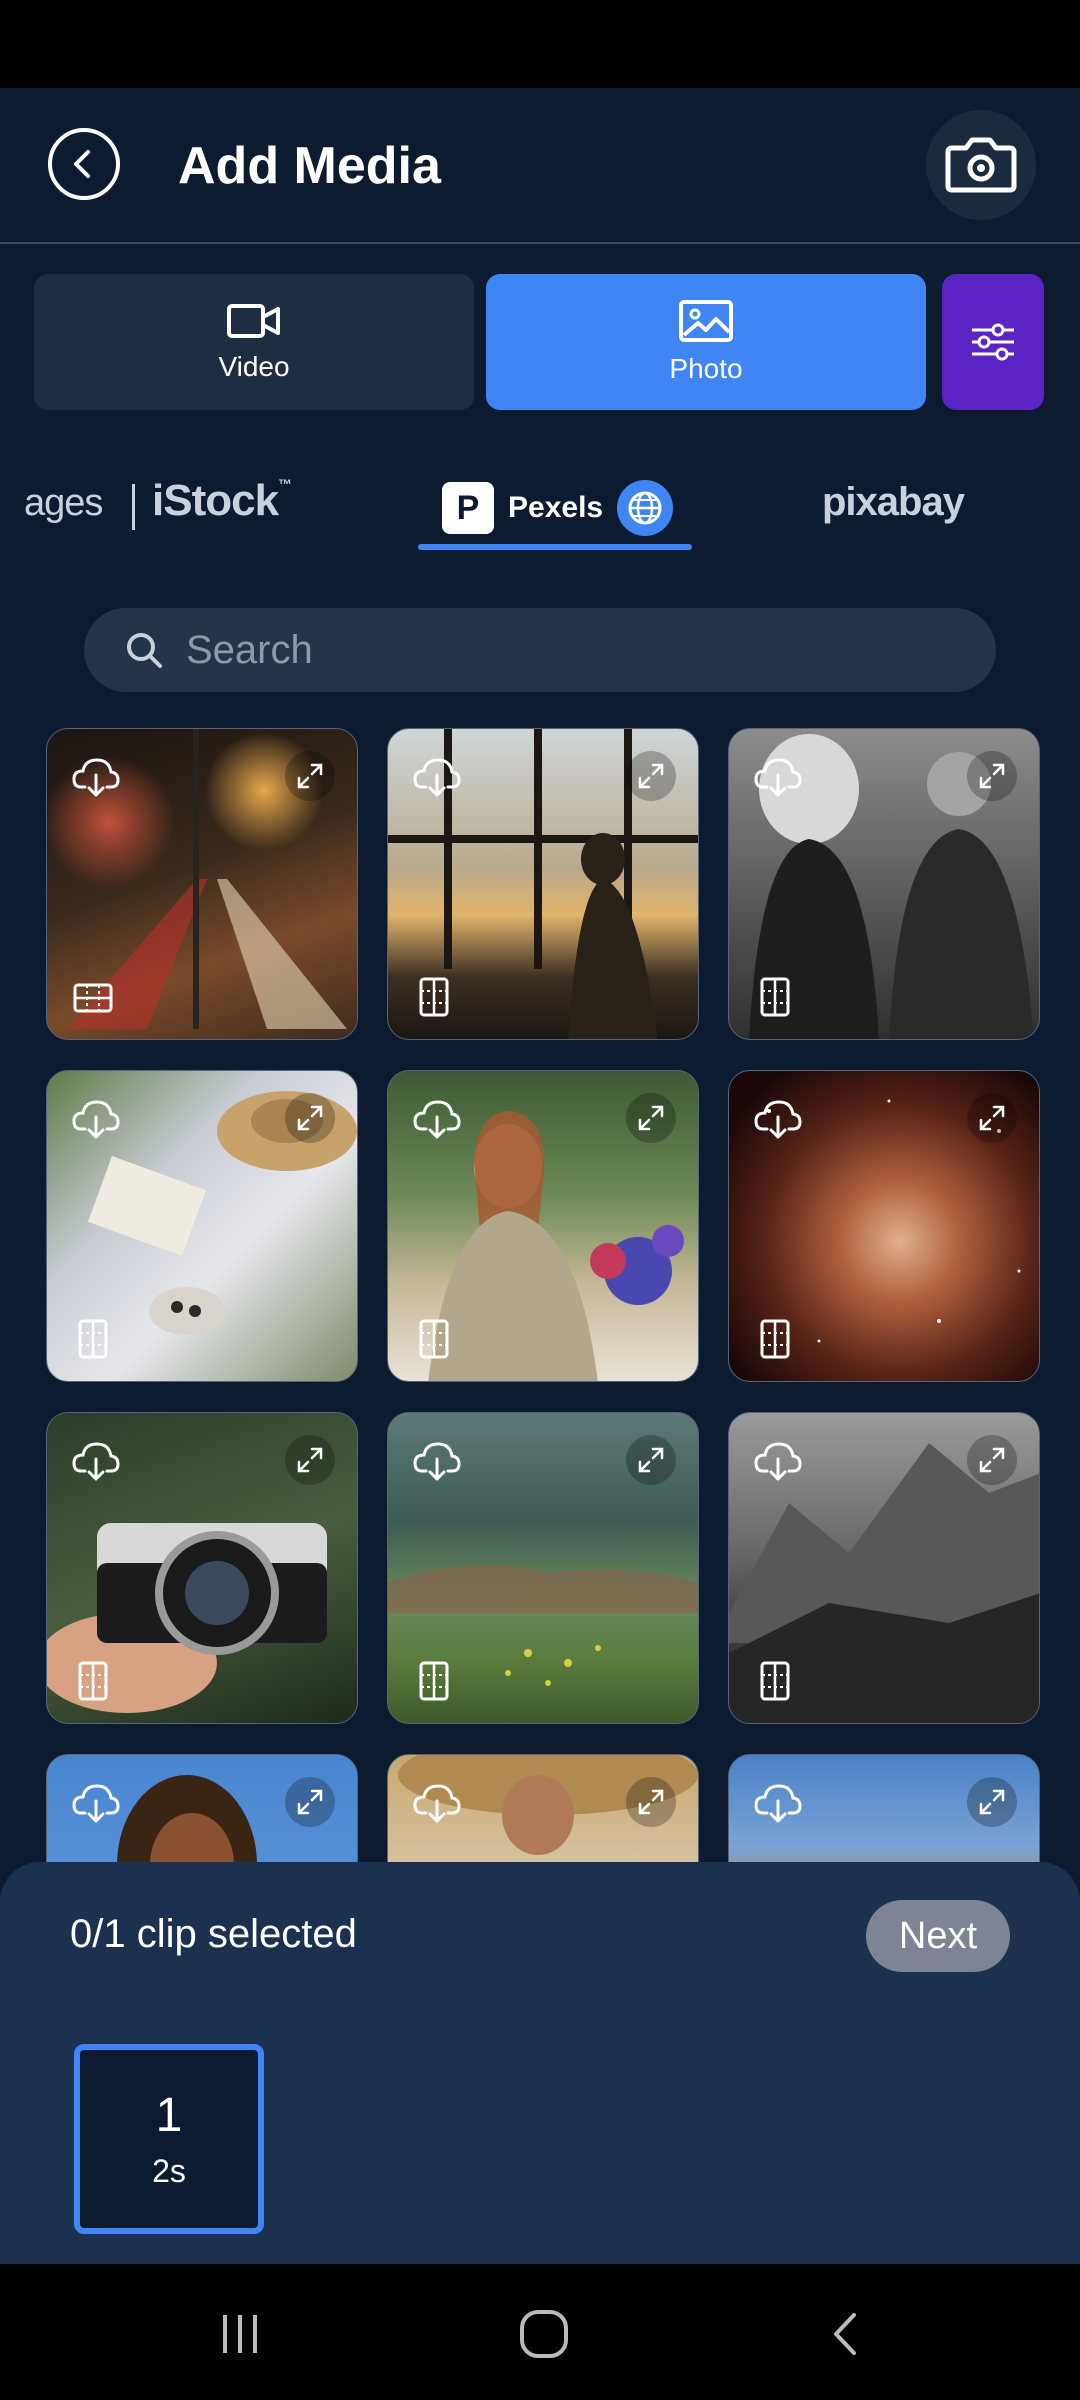  What do you see at coordinates (884, 1568) in the screenshot?
I see `media-tile-mountains` at bounding box center [884, 1568].